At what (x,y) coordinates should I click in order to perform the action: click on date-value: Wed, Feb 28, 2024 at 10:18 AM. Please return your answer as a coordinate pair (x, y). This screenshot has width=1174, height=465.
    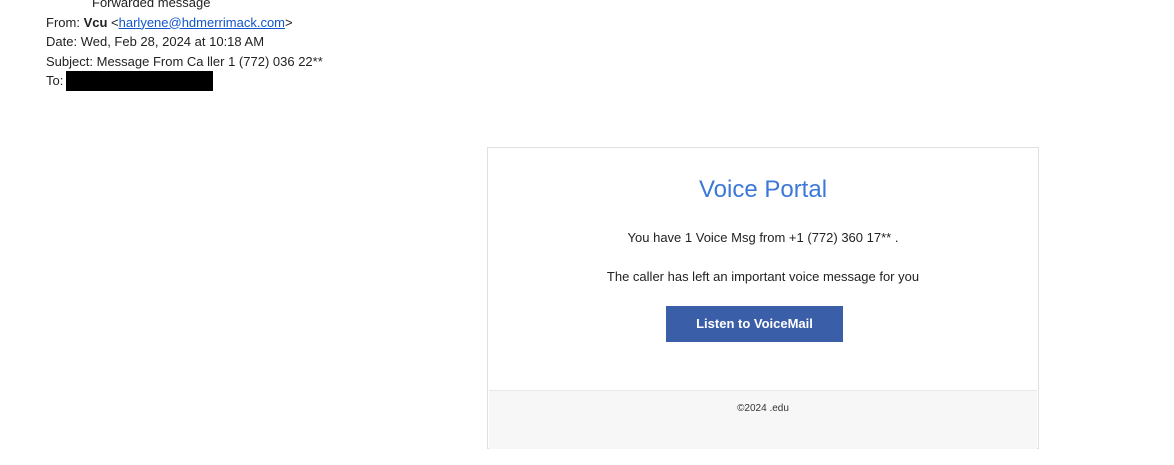
    Looking at the image, I should click on (172, 41).